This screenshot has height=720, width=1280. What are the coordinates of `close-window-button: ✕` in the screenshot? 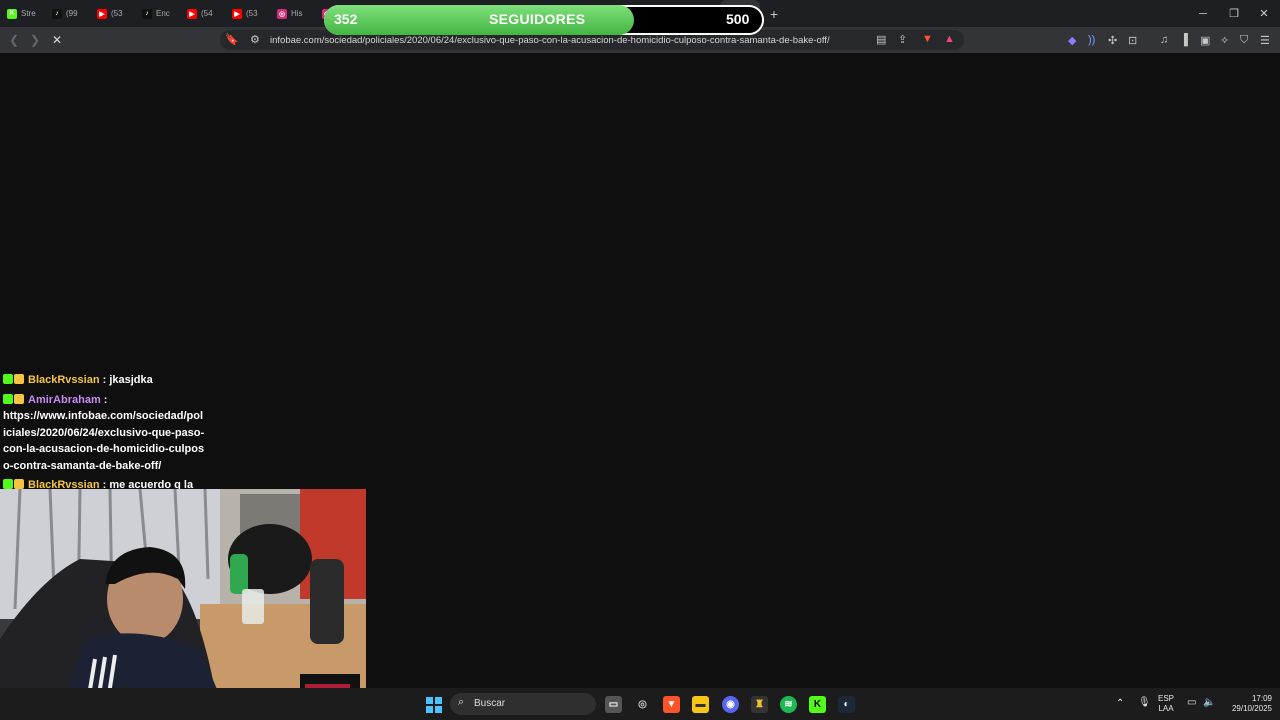 It's located at (1264, 13).